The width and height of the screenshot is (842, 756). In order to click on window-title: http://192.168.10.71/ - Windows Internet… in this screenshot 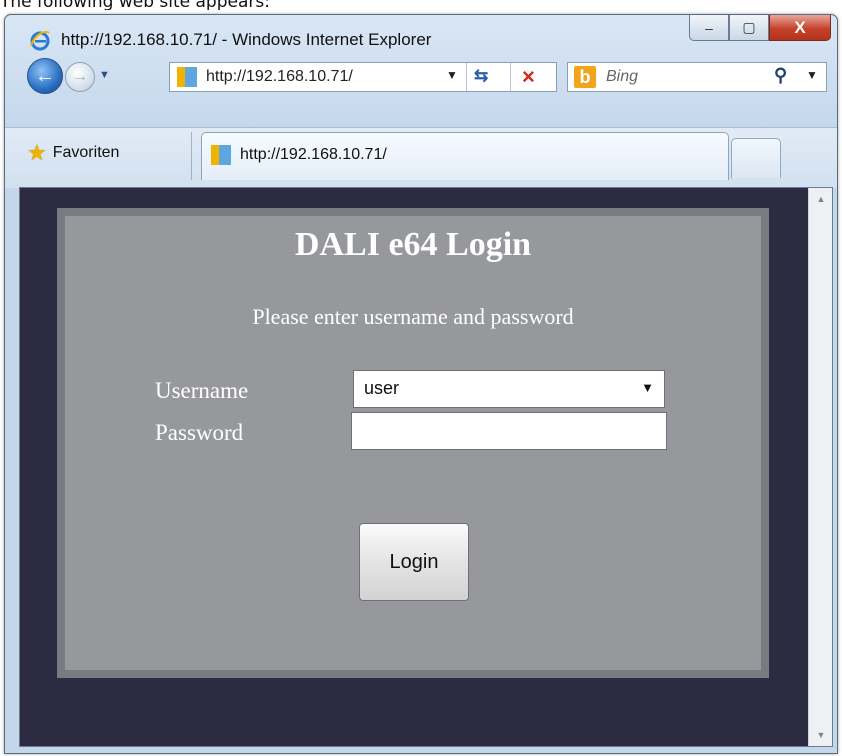, I will do `click(246, 39)`.